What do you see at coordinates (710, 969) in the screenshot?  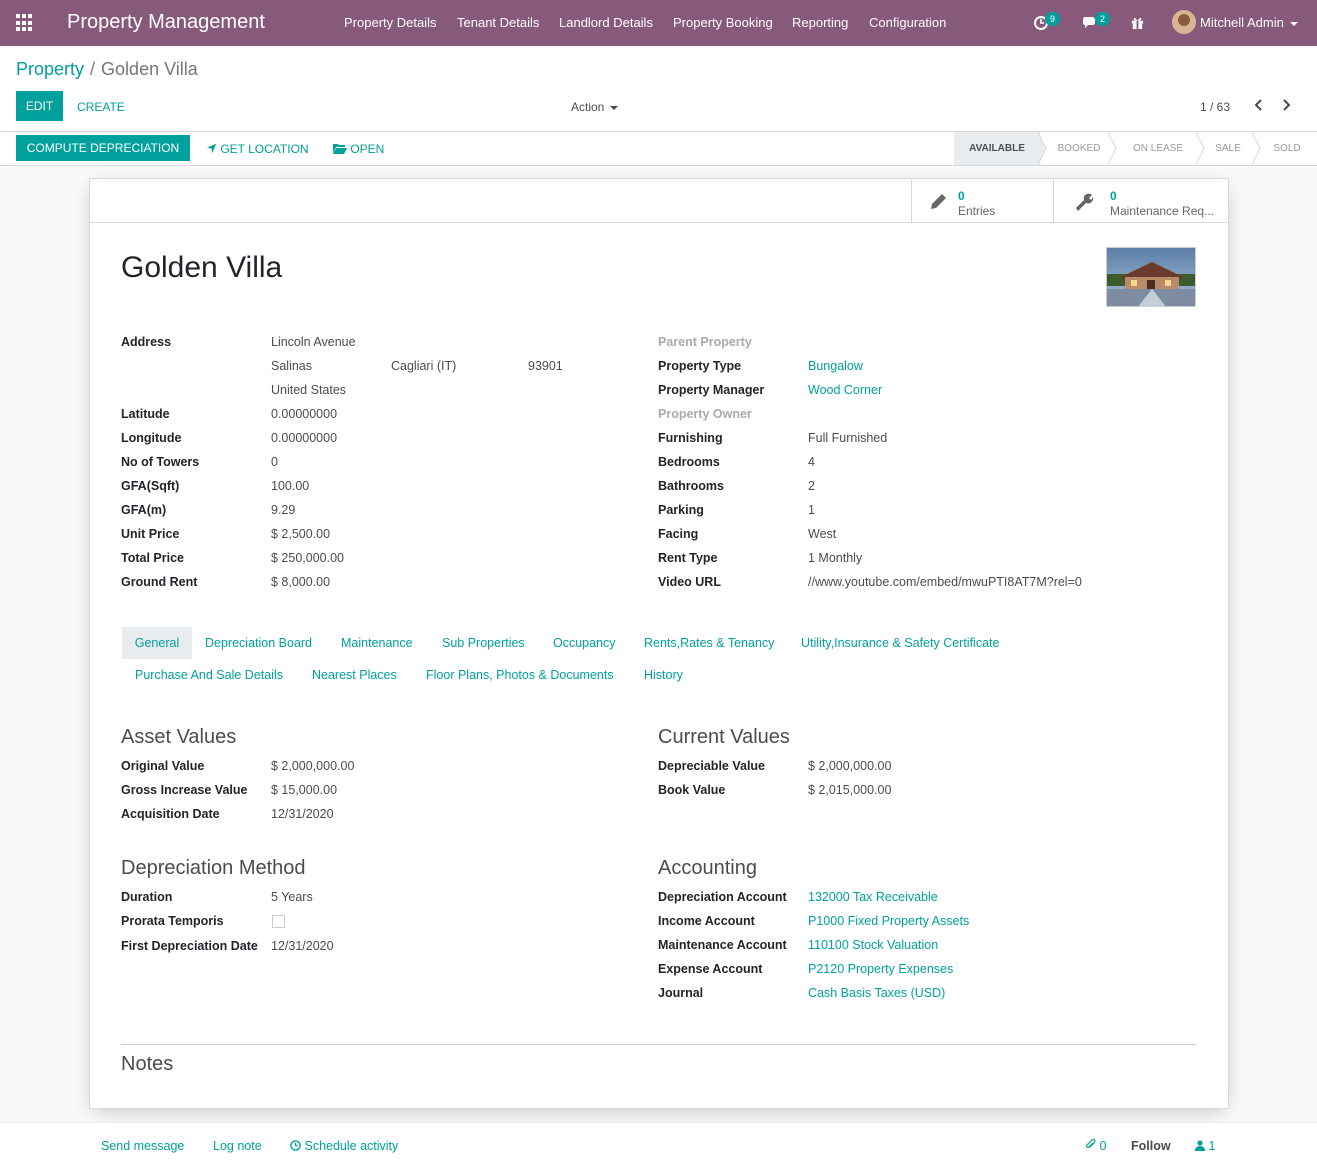 I see `field-label-expense-account: Expense Account` at bounding box center [710, 969].